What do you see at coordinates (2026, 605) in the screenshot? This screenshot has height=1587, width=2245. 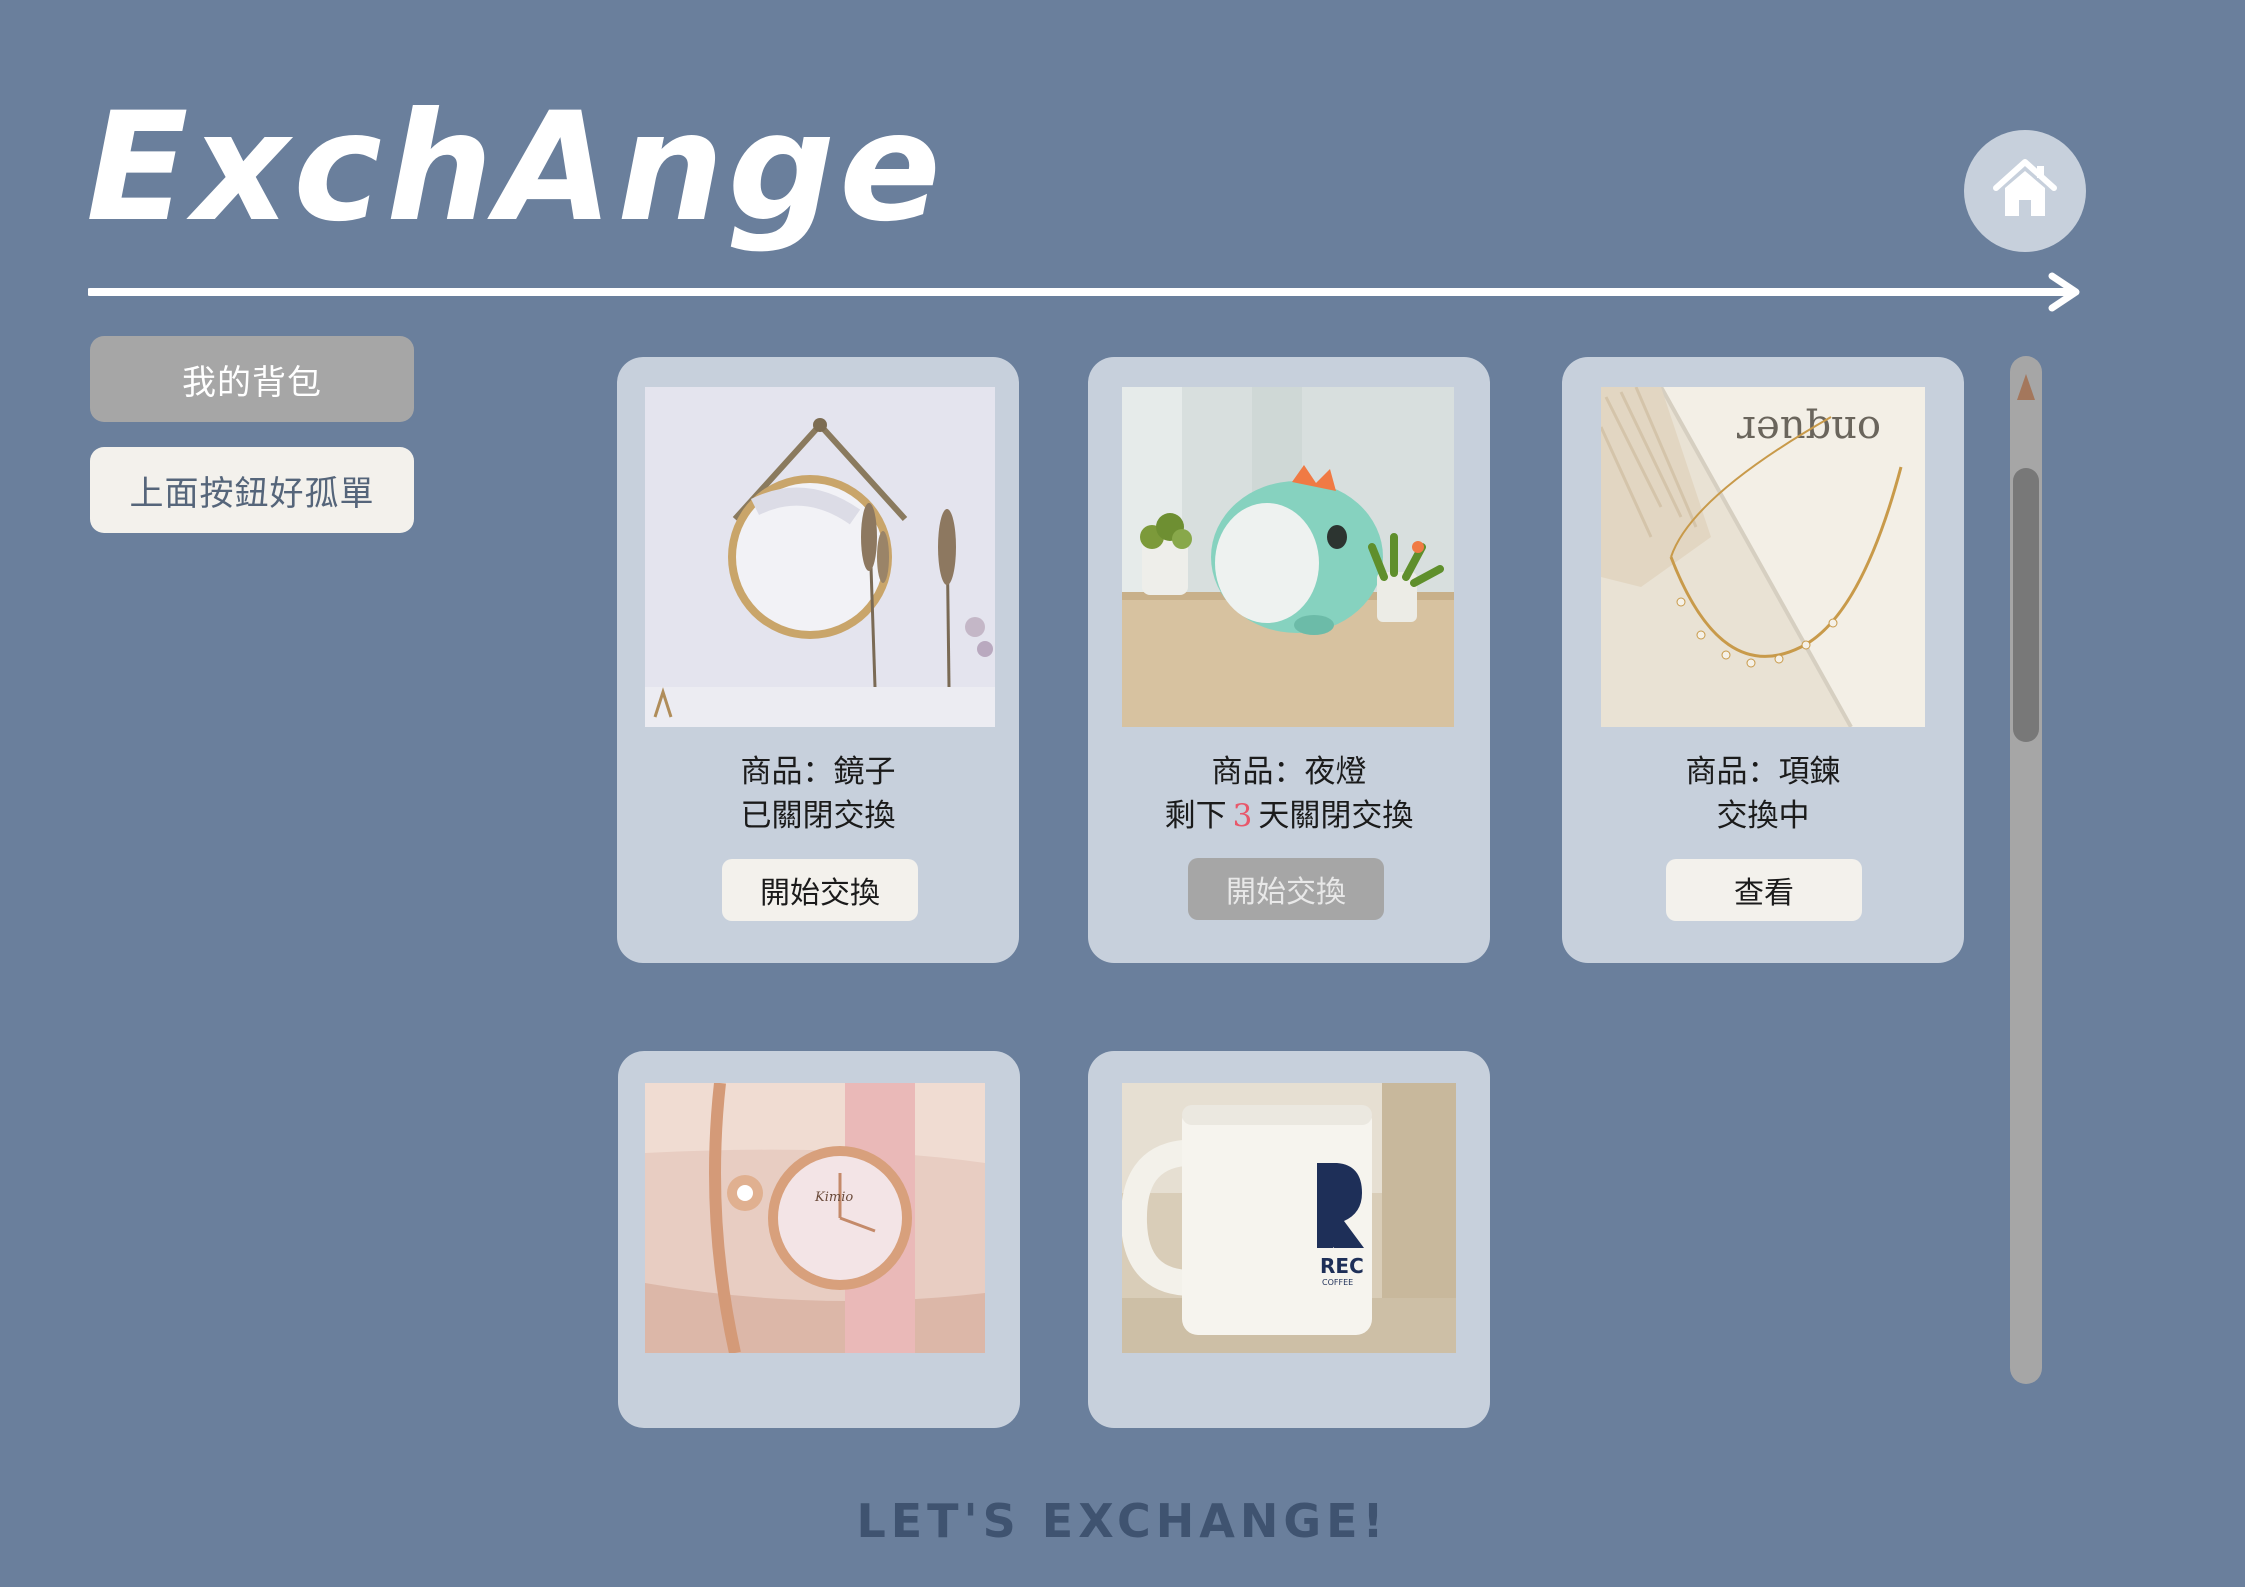 I see `scrollbar-thumb` at bounding box center [2026, 605].